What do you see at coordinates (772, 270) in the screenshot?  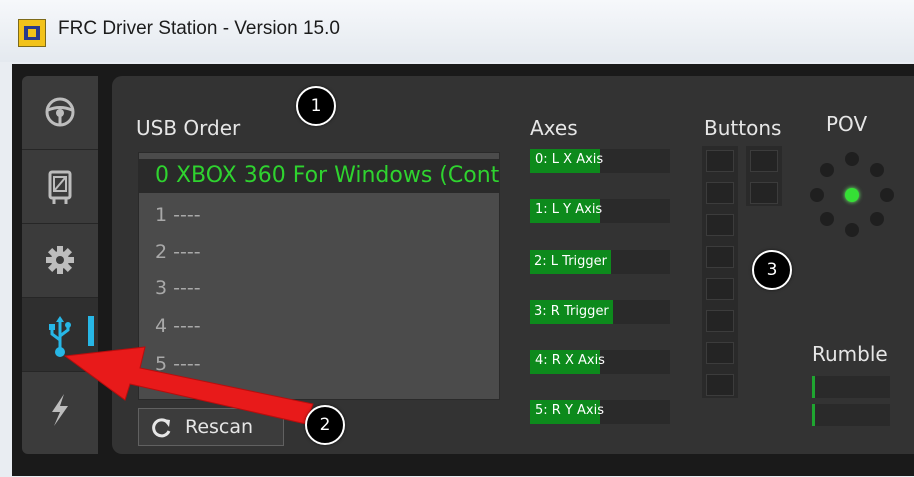 I see `callout-3: 3` at bounding box center [772, 270].